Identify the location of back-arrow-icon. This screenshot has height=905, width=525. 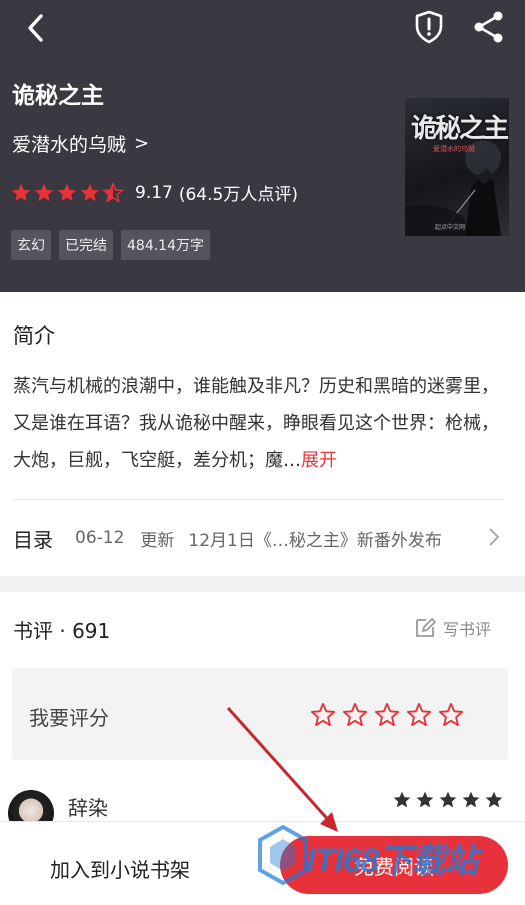
(35, 28).